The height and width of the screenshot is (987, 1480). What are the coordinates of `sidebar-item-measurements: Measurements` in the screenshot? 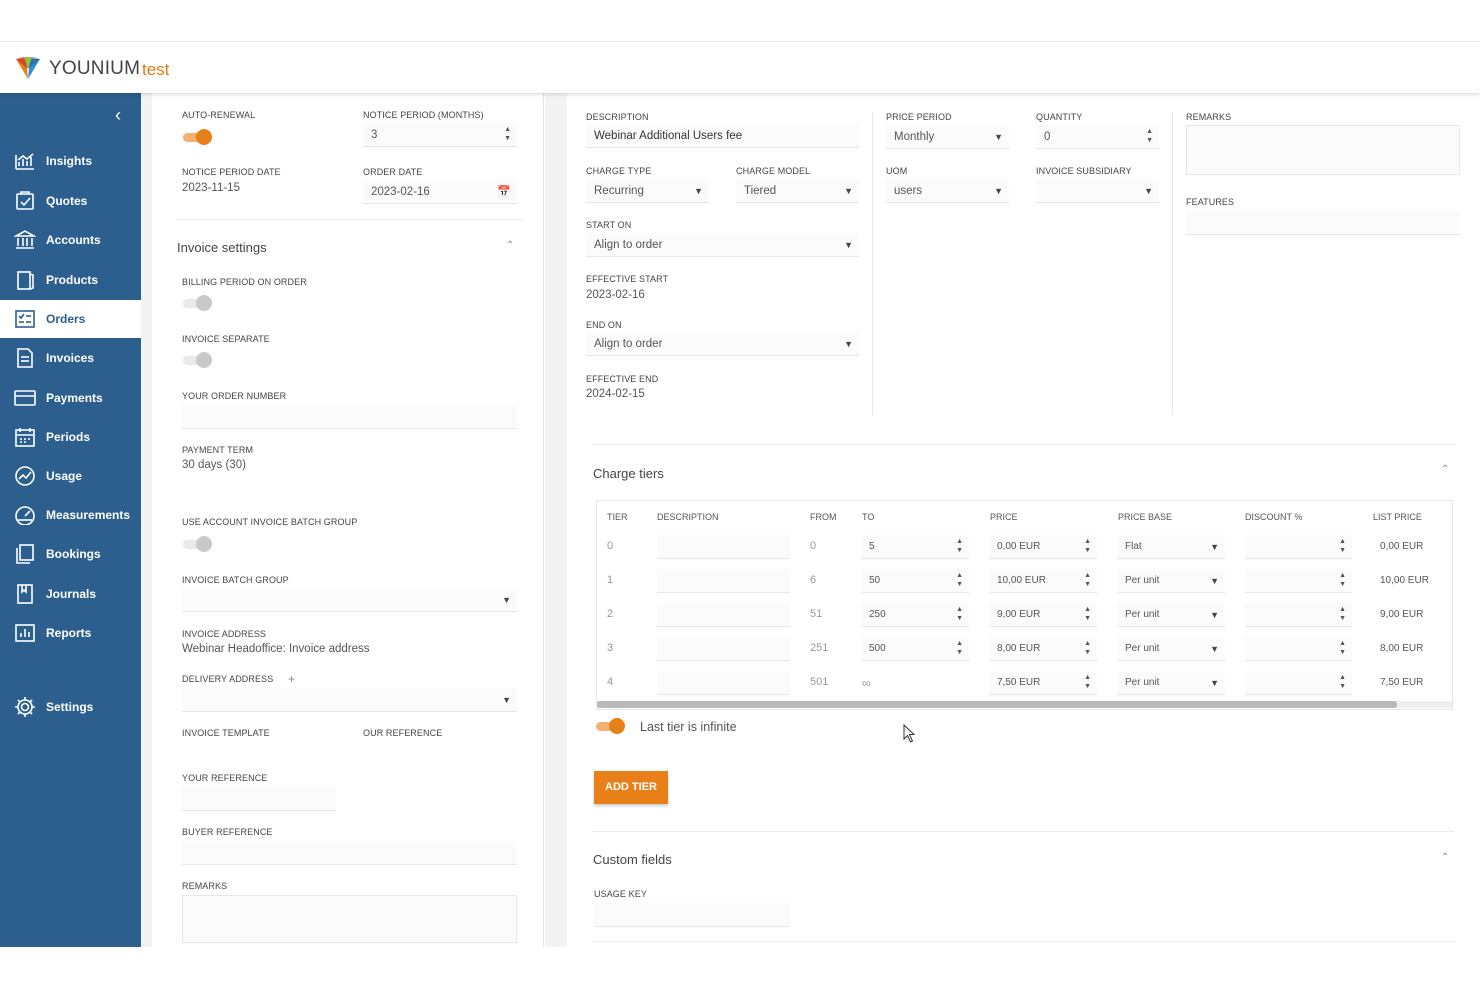 It's located at (70, 515).